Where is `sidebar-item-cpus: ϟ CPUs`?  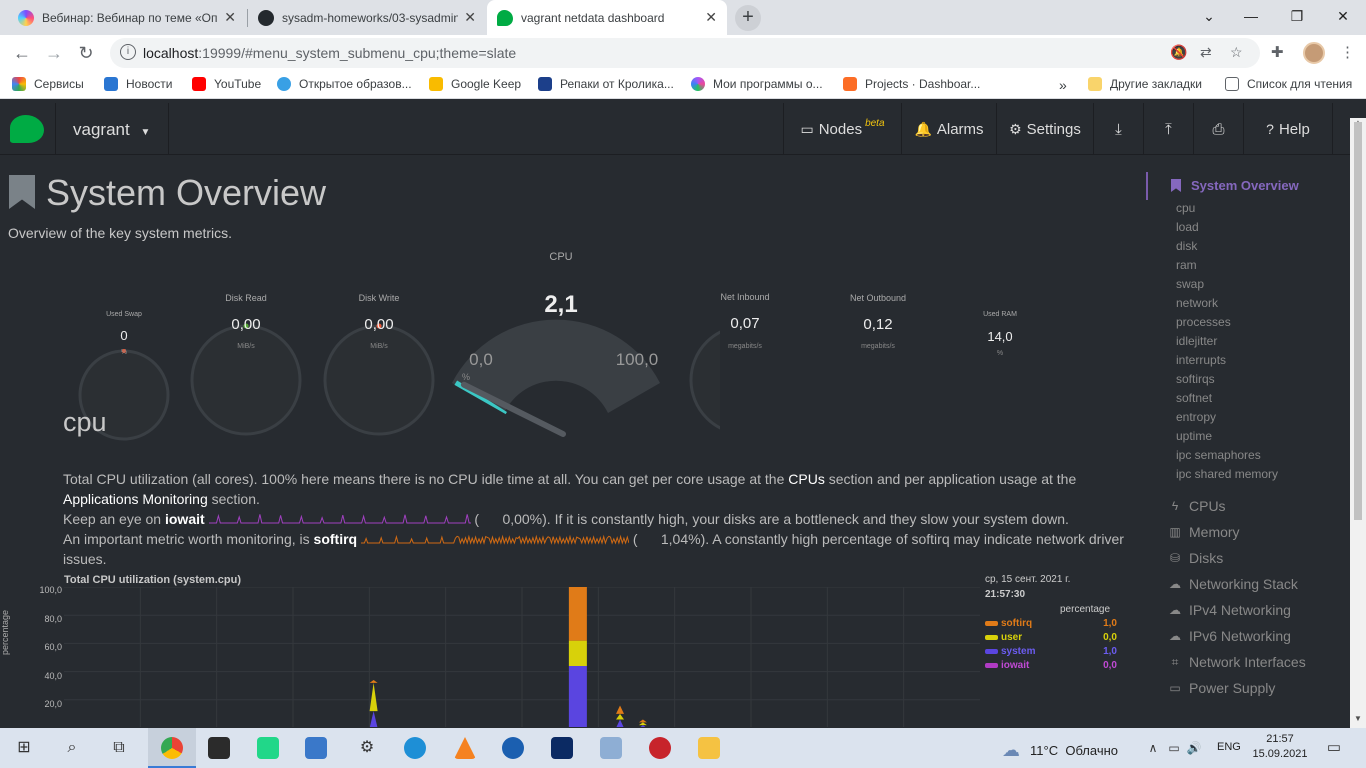 sidebar-item-cpus: ϟ CPUs is located at coordinates (1196, 506).